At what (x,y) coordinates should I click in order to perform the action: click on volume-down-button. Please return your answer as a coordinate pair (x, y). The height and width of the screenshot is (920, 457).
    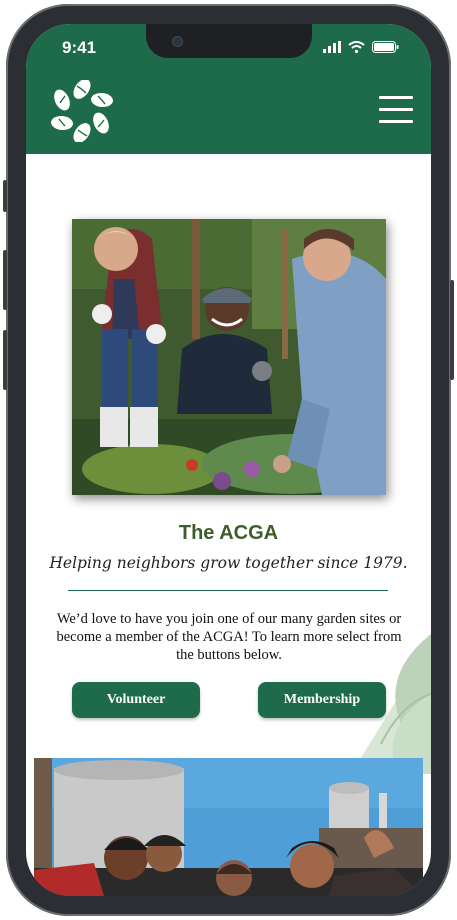
    Looking at the image, I should click on (5, 360).